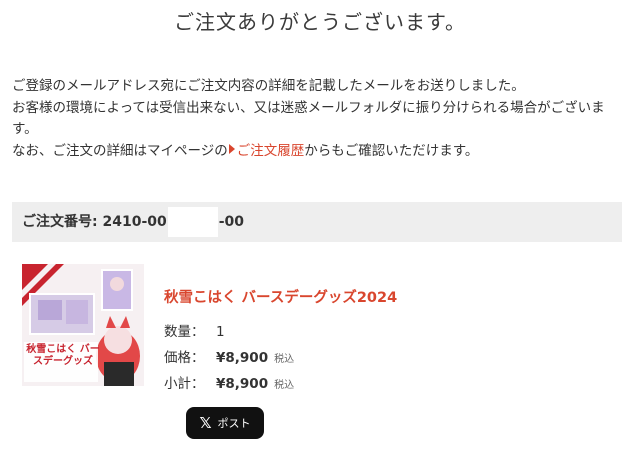 The height and width of the screenshot is (473, 640). What do you see at coordinates (280, 296) in the screenshot?
I see `product-name: 秋雪こはく バースデーグッズ2024` at bounding box center [280, 296].